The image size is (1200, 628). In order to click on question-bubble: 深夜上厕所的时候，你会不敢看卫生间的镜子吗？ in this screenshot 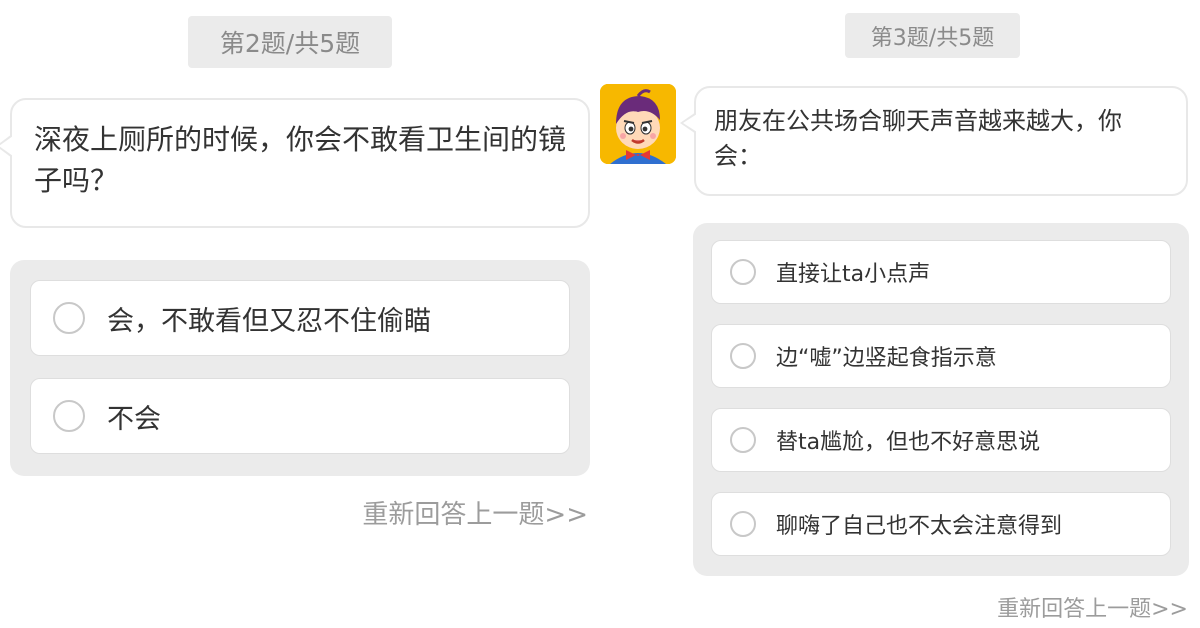, I will do `click(295, 163)`.